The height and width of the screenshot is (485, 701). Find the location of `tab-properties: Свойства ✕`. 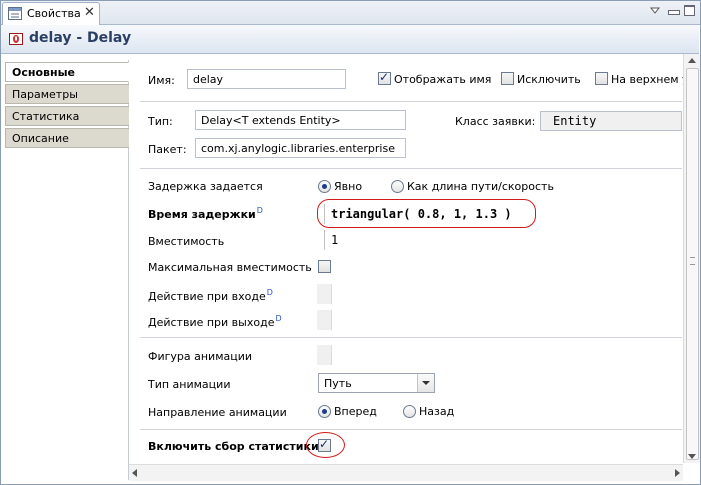

tab-properties: Свойства ✕ is located at coordinates (51, 14).